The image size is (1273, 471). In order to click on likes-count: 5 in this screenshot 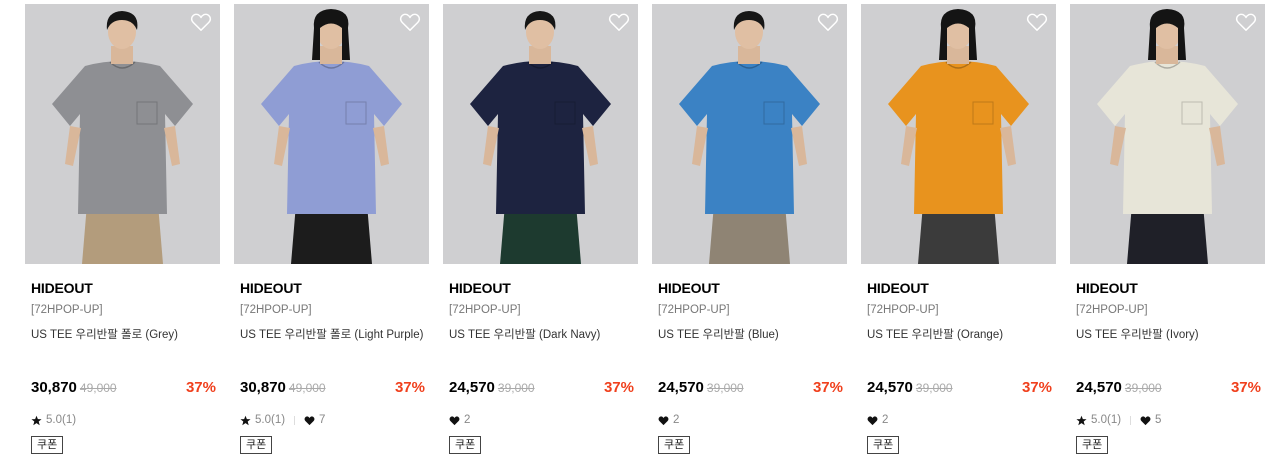, I will do `click(1158, 420)`.